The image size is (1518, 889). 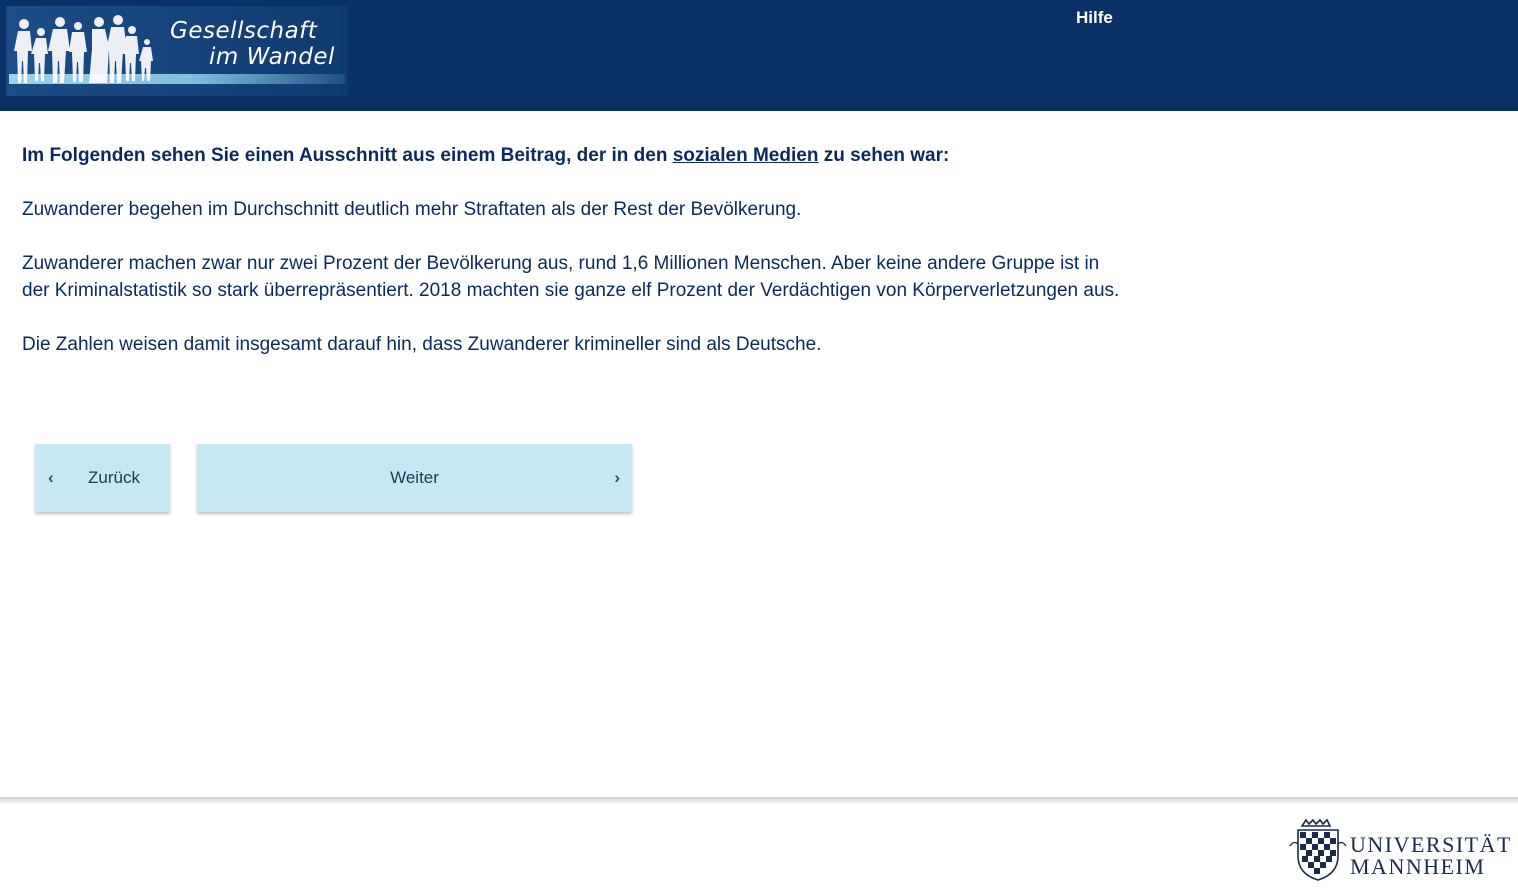 What do you see at coordinates (759, 55) in the screenshot?
I see `site-header: Gesellschaft im Wandel Hilfe` at bounding box center [759, 55].